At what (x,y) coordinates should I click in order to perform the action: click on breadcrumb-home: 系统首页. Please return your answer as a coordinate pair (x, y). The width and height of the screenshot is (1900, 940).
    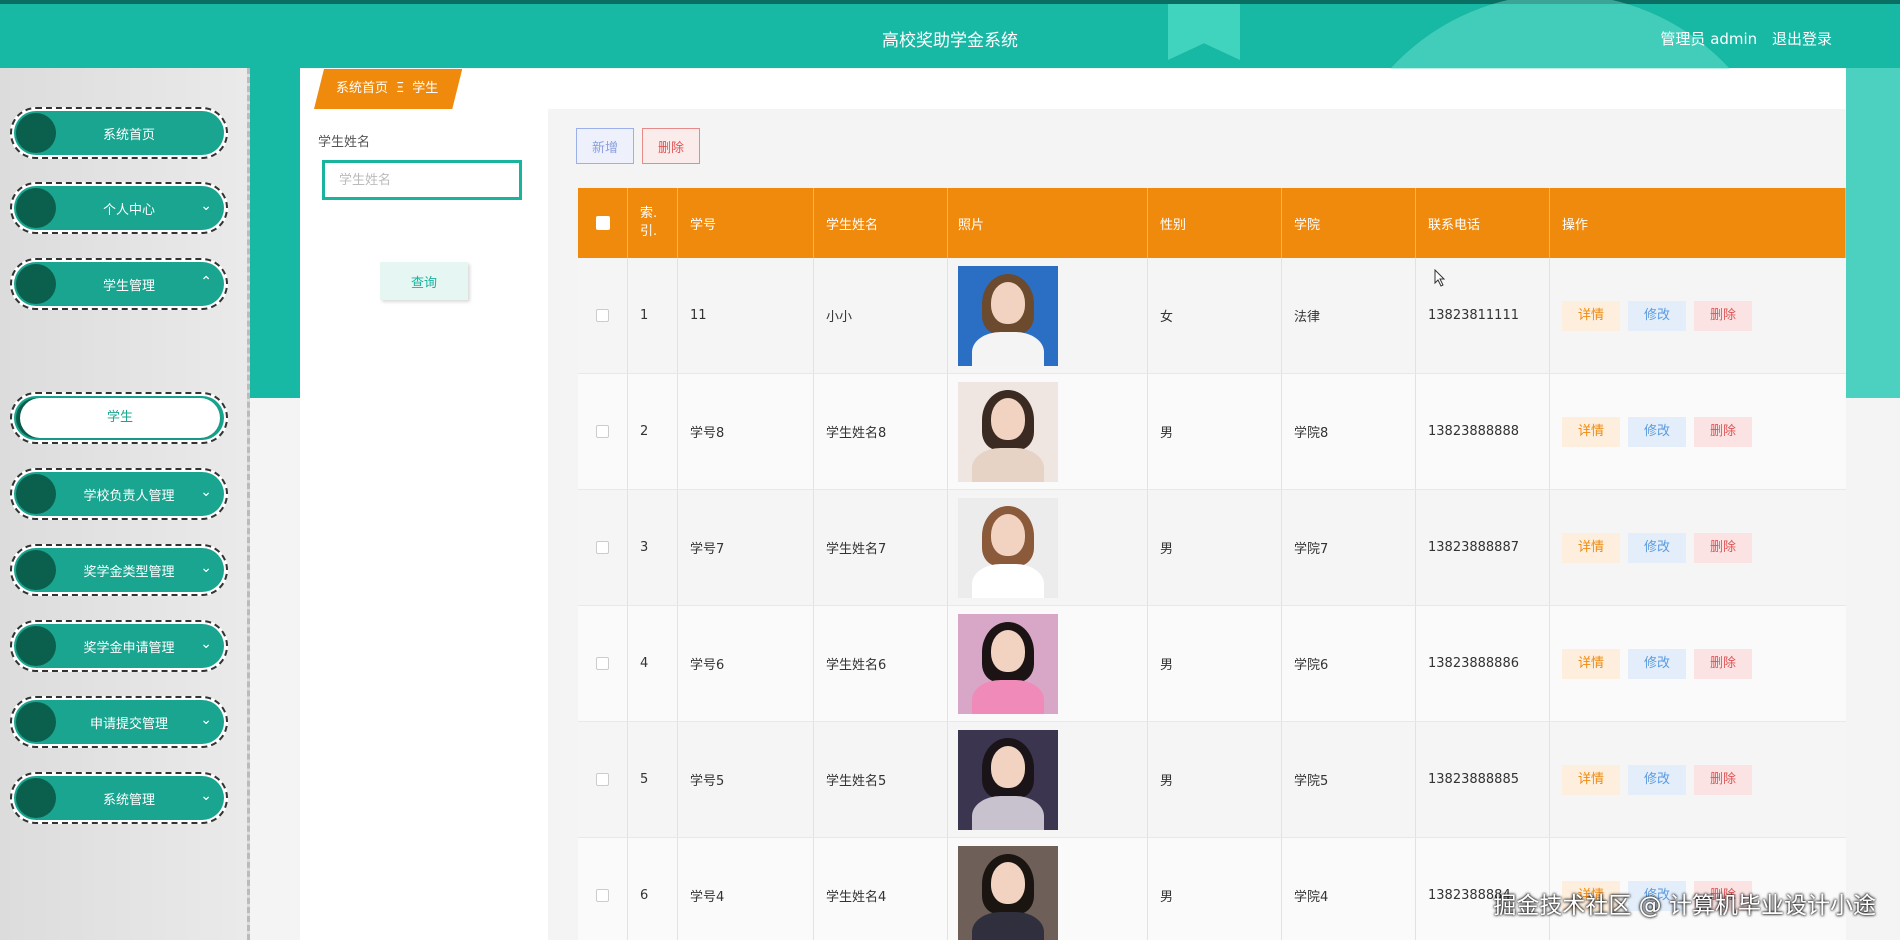
    Looking at the image, I should click on (362, 88).